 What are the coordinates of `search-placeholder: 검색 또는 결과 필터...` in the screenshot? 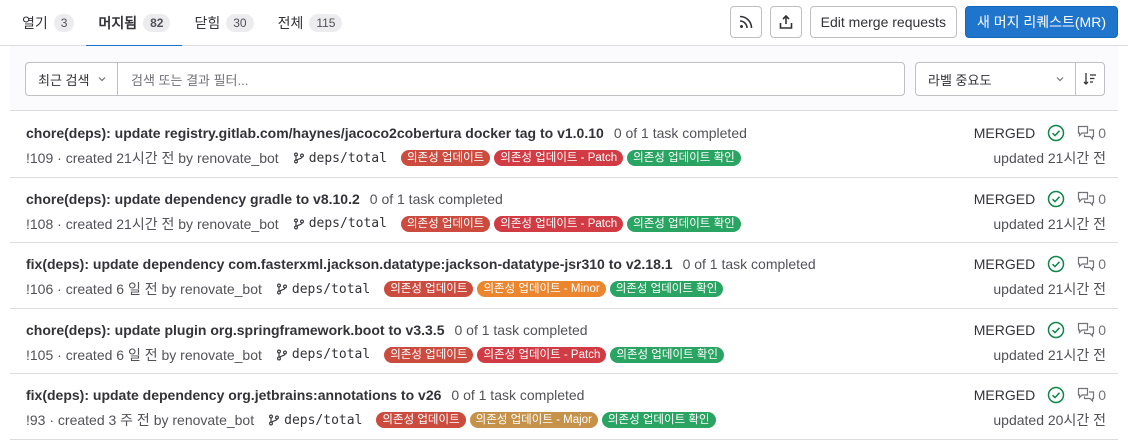 It's located at (190, 80).